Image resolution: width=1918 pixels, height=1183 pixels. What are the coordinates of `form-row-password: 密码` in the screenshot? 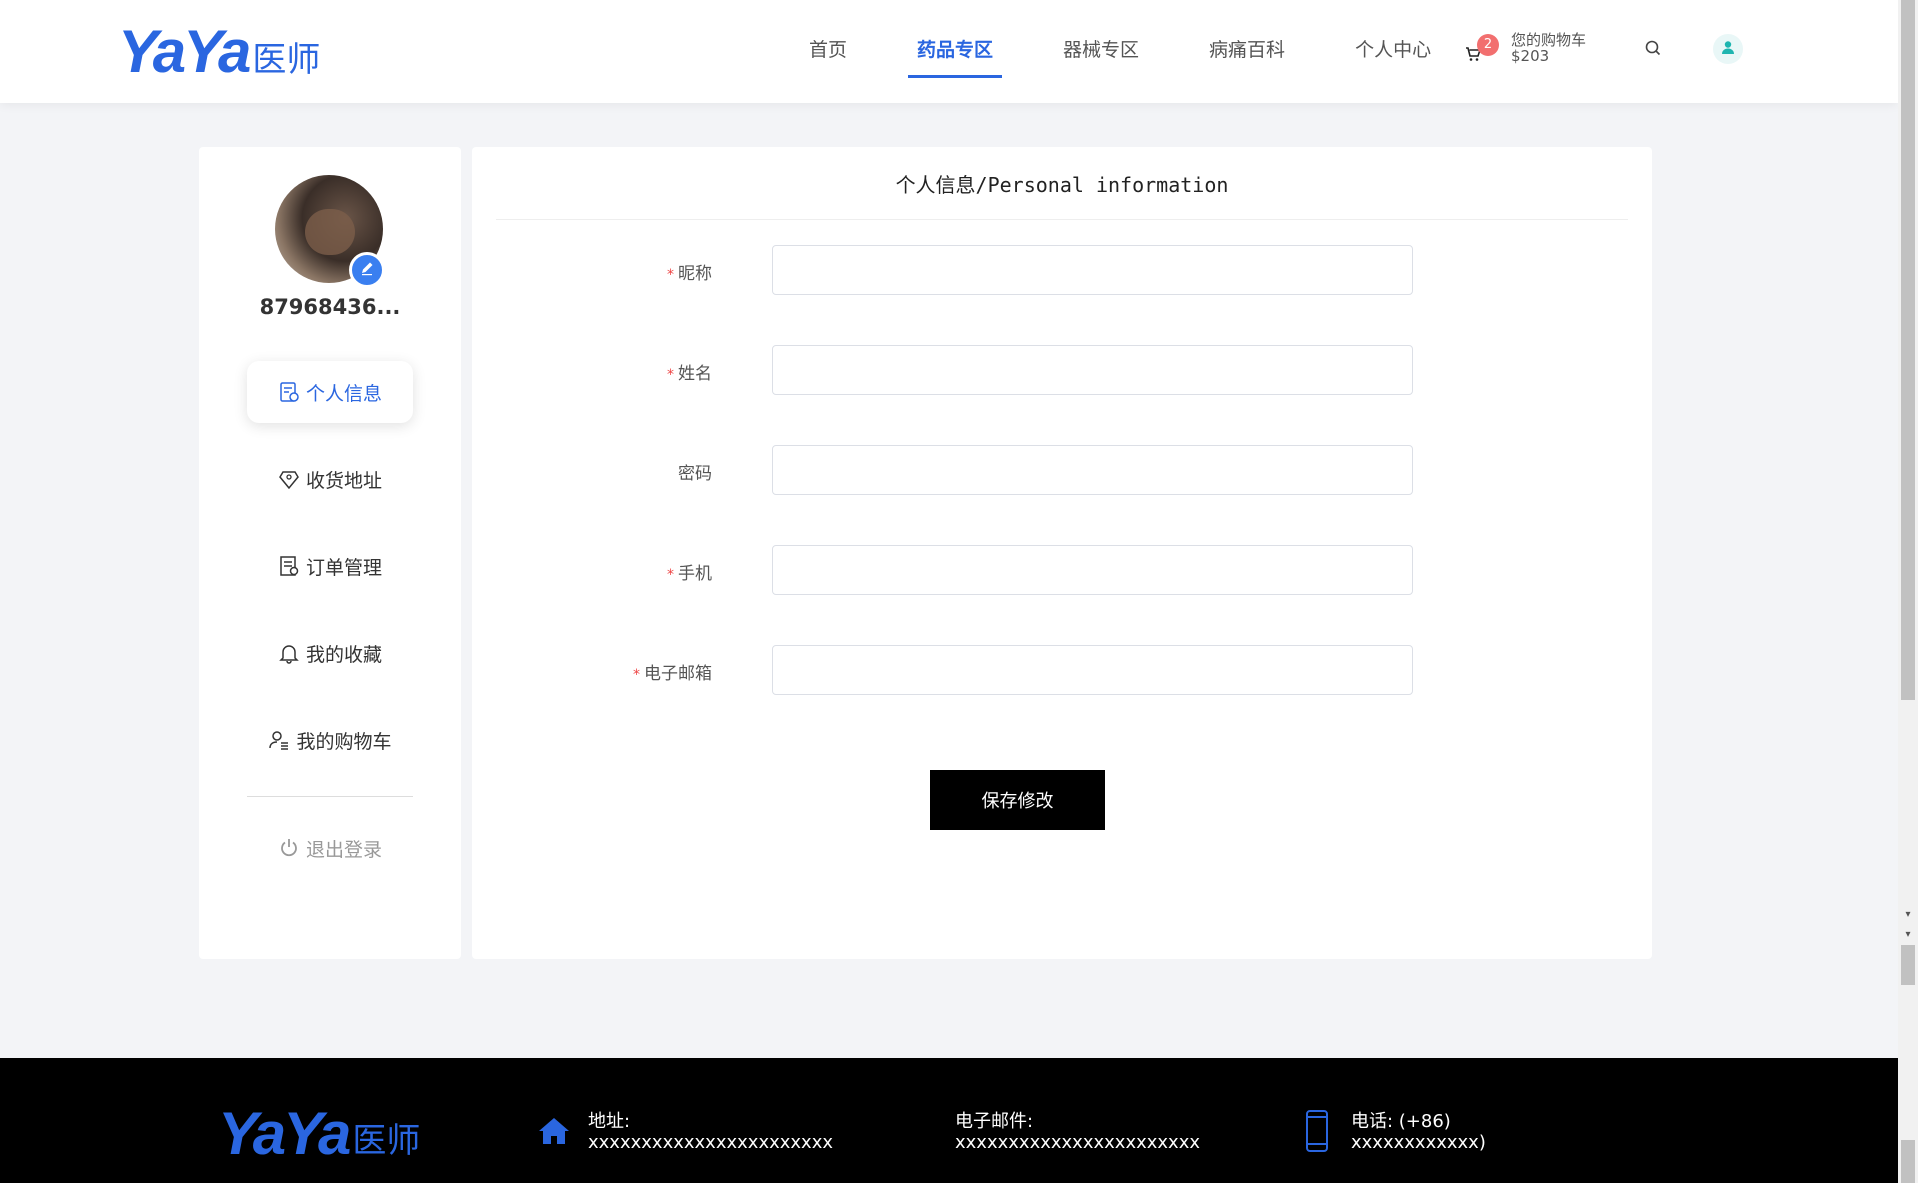 It's located at (1062, 470).